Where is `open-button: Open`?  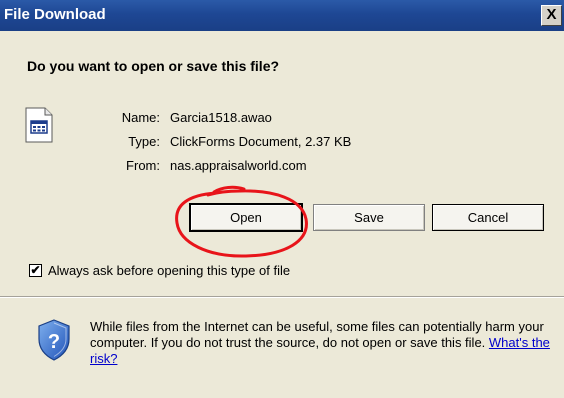
open-button: Open is located at coordinates (246, 217).